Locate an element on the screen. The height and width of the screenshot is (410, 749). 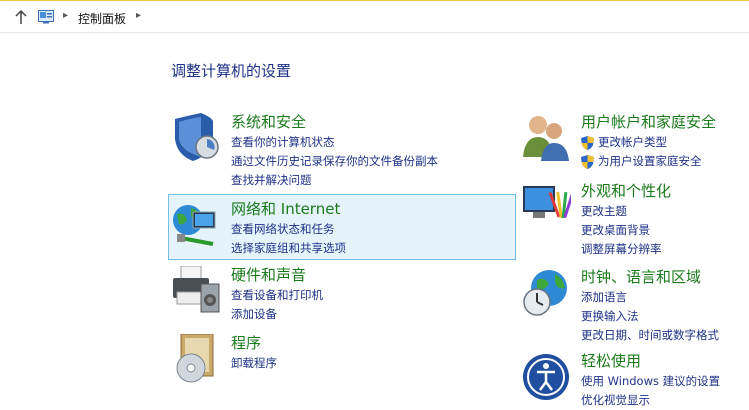
breadcrumb-control-panel: 控制面板 is located at coordinates (102, 18).